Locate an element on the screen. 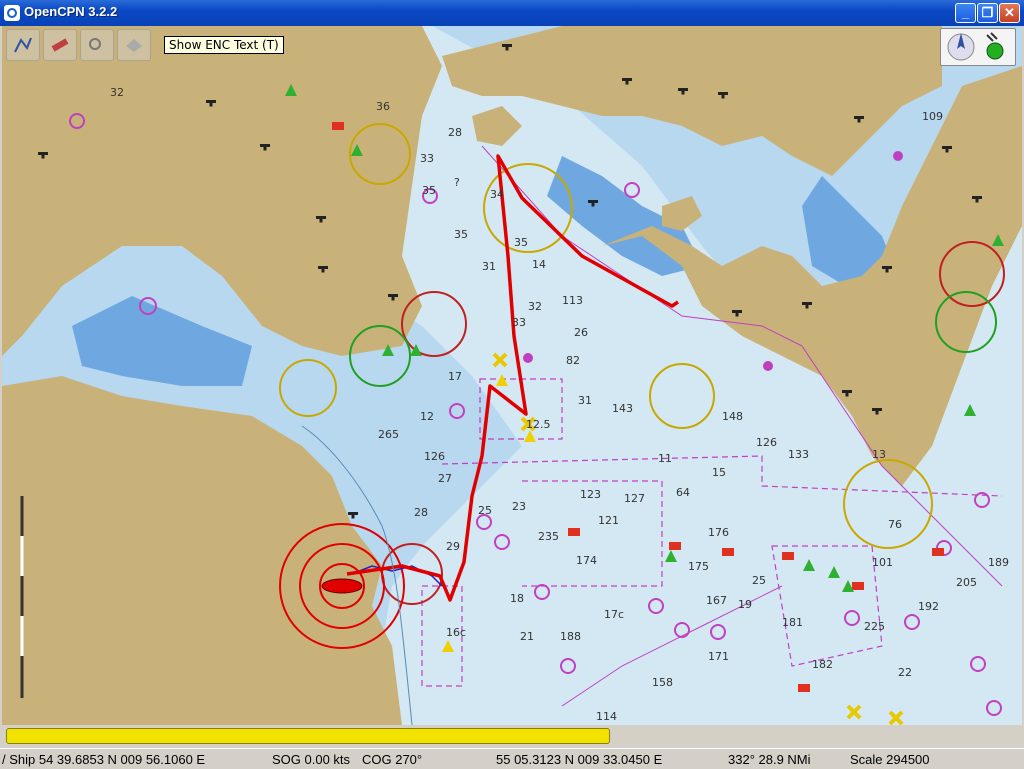 The width and height of the screenshot is (1024, 769). depth-label: 15 is located at coordinates (719, 472).